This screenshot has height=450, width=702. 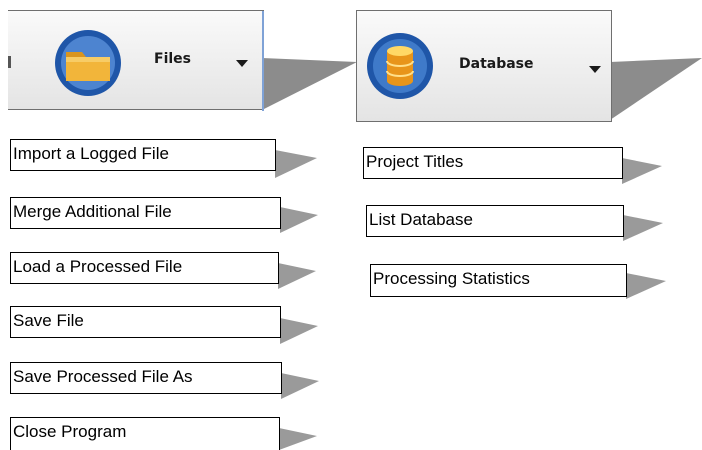 I want to click on files-menu-label: Files, so click(x=172, y=59).